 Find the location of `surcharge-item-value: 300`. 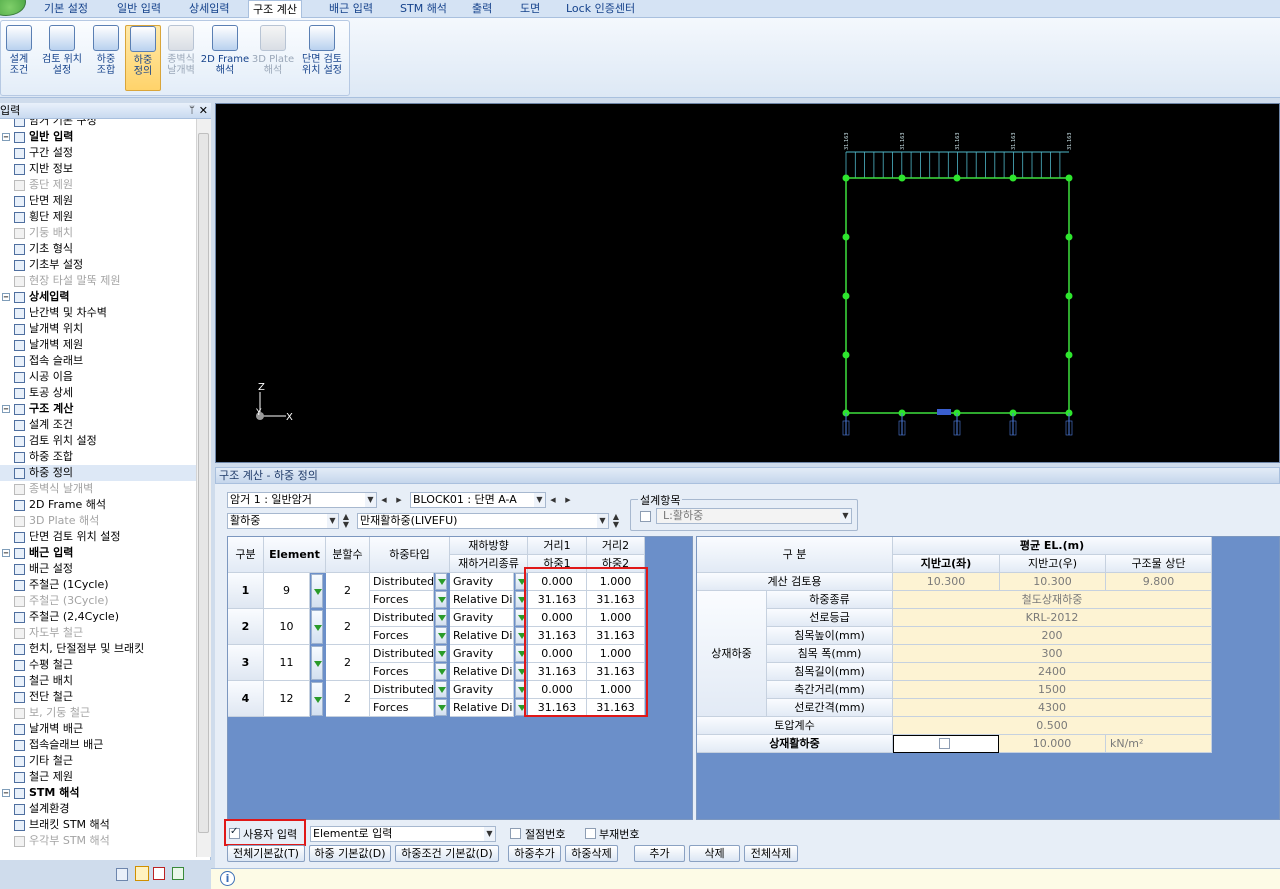

surcharge-item-value: 300 is located at coordinates (1052, 654).